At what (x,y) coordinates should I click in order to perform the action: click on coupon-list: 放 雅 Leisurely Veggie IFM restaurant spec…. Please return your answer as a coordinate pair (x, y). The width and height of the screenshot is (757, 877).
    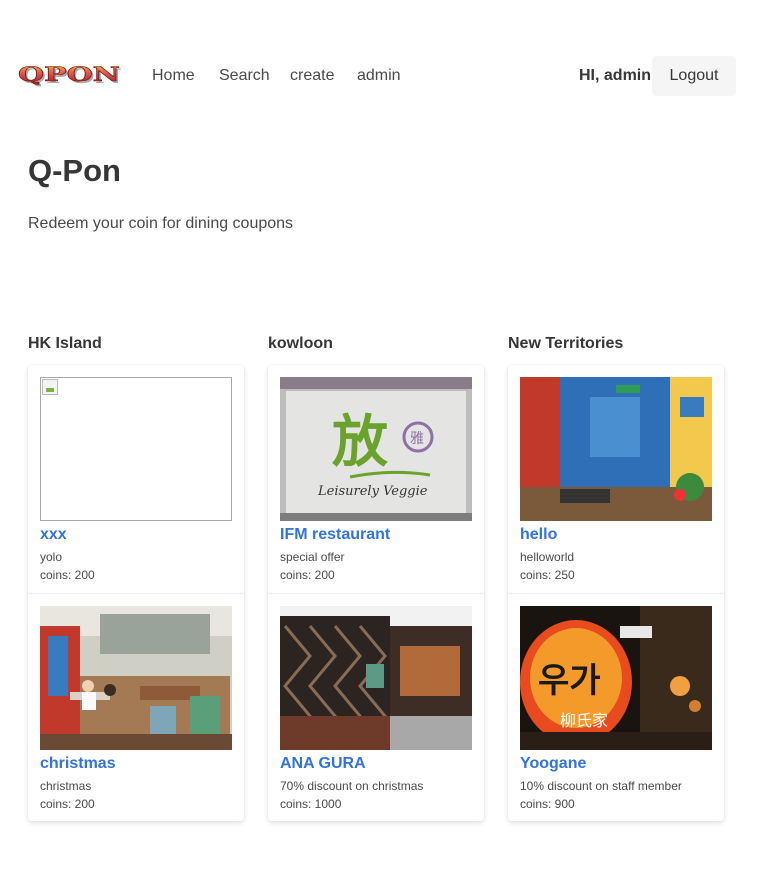
    Looking at the image, I should click on (376, 593).